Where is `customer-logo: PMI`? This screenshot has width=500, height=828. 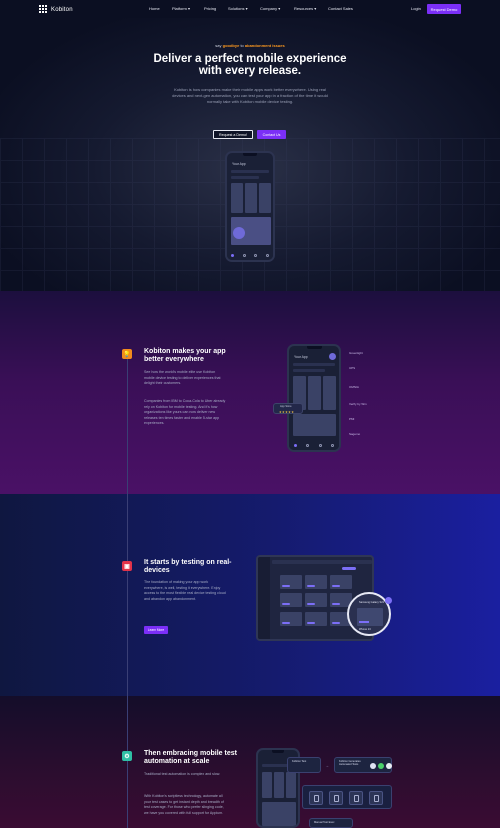
customer-logo: PMI is located at coordinates (352, 419).